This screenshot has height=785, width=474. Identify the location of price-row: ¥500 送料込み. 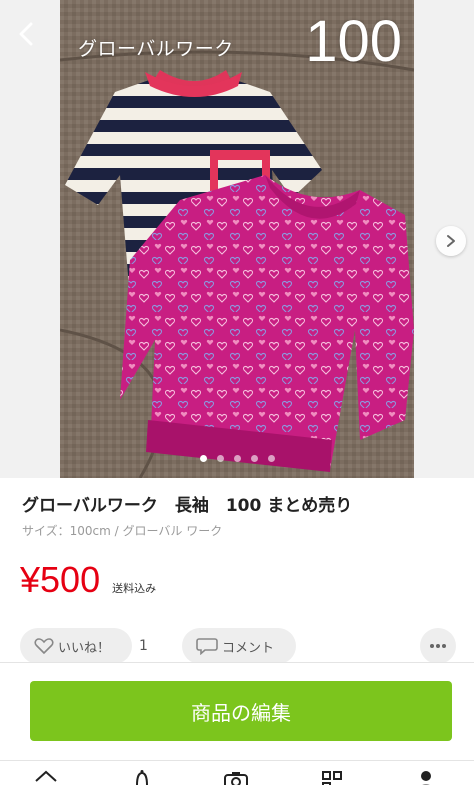
(88, 580).